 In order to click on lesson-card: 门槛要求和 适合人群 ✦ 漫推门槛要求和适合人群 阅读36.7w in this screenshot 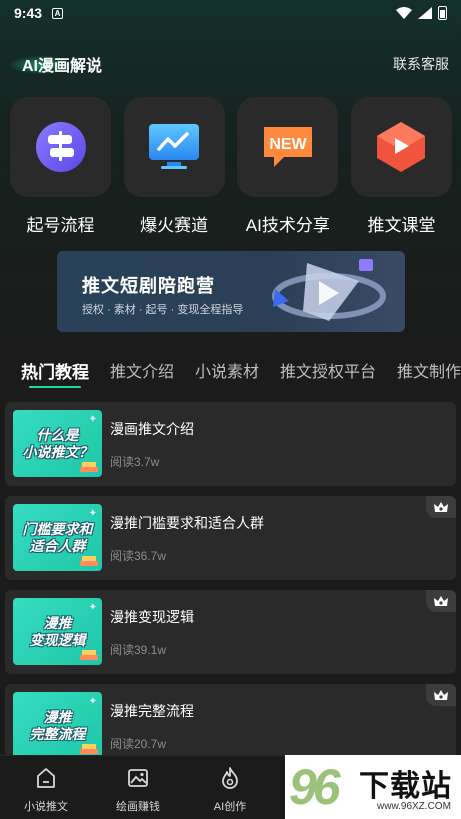, I will do `click(230, 538)`.